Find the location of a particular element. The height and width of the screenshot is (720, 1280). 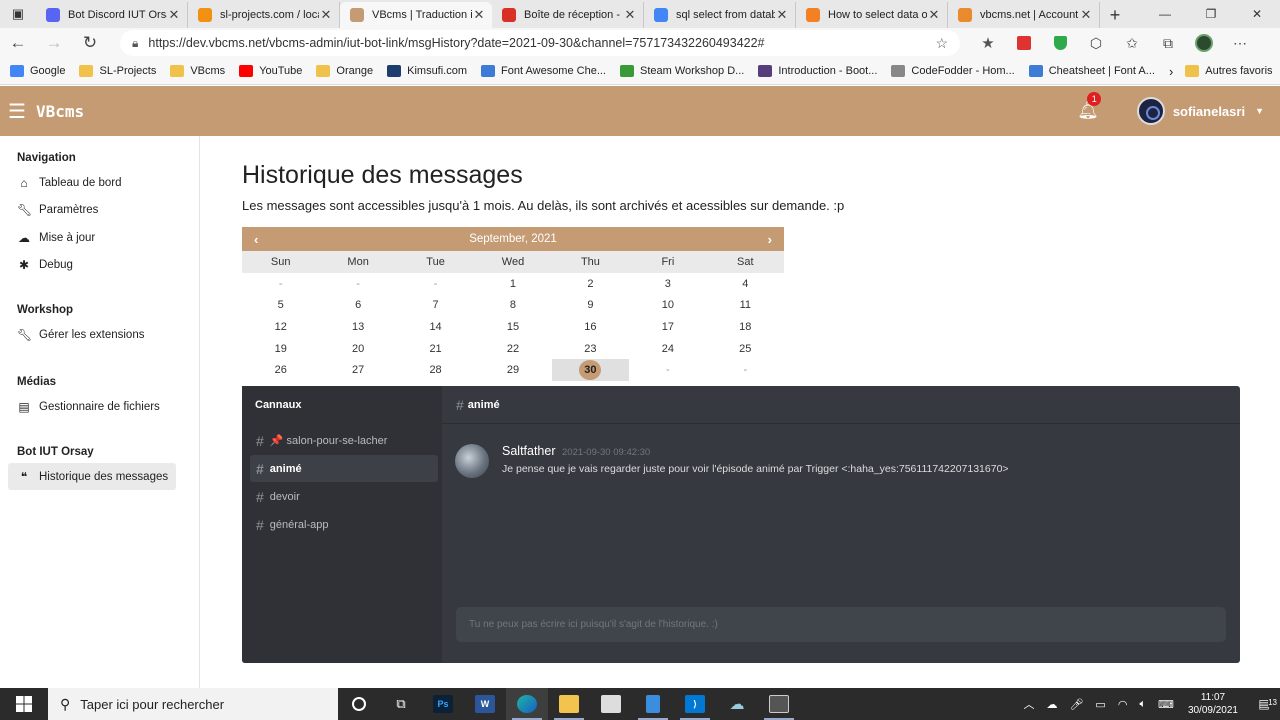

bookmark-item: Google is located at coordinates (37, 71).